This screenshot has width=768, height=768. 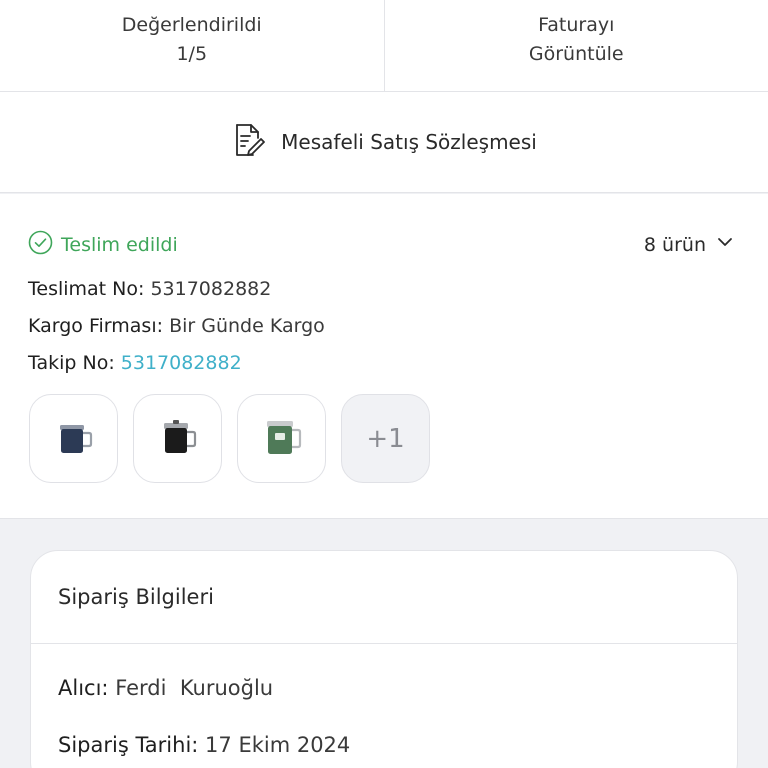 I want to click on product-thumb-black-mug, so click(x=177, y=438).